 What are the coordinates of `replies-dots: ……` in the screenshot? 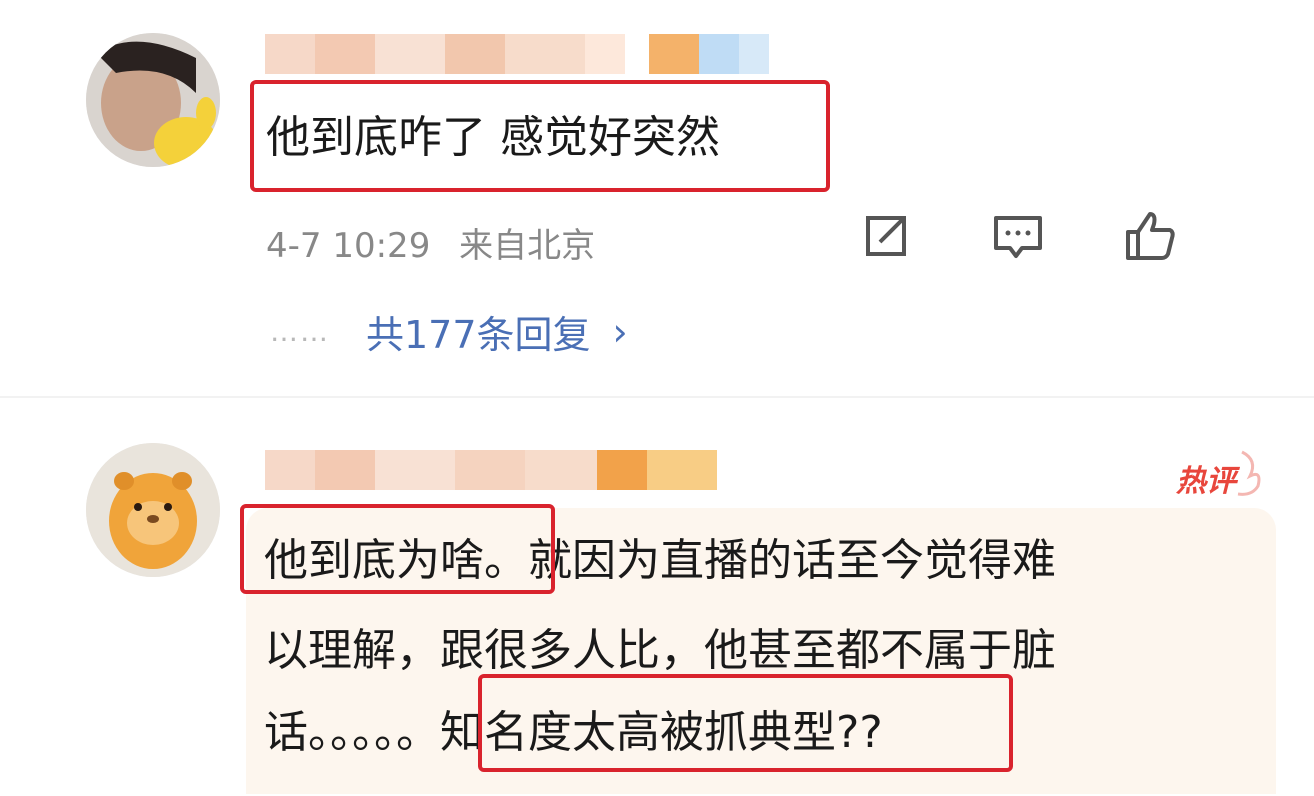 It's located at (300, 331).